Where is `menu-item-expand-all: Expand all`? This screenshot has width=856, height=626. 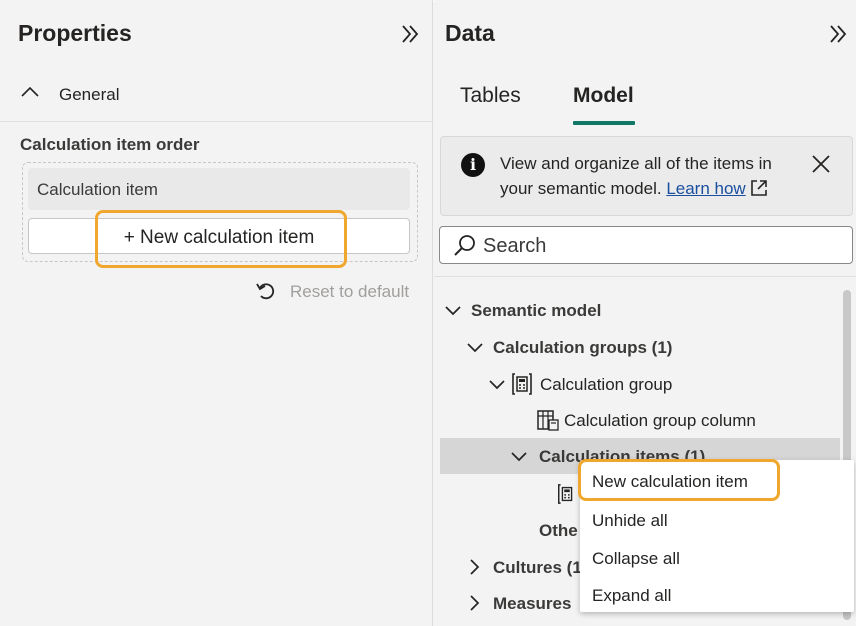 menu-item-expand-all: Expand all is located at coordinates (717, 594).